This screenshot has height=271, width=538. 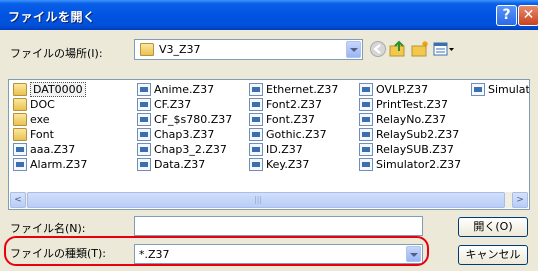 I want to click on file-name: Font2.Z37, so click(x=294, y=104).